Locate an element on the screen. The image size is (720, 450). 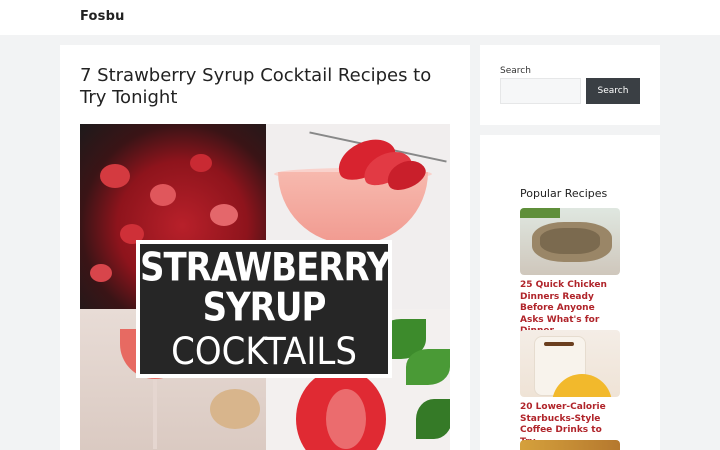
search-label: Search is located at coordinates (515, 71).